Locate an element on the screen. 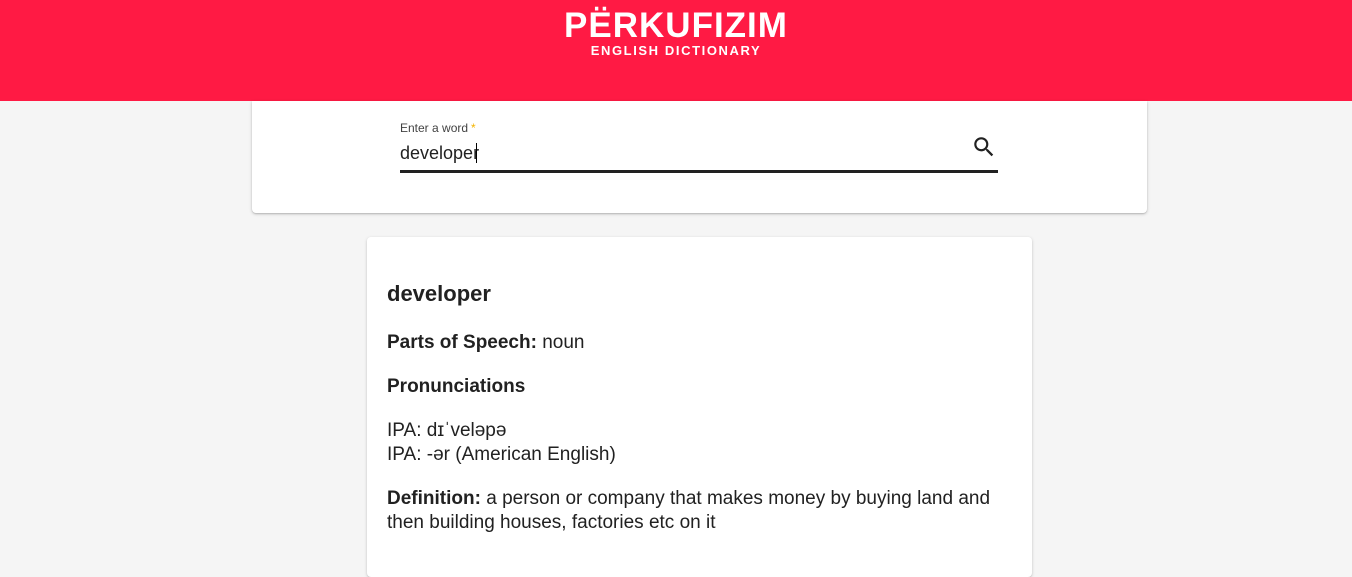 This screenshot has height=577, width=1352. app-subtitle: ENGLISH DICTIONARY is located at coordinates (676, 50).